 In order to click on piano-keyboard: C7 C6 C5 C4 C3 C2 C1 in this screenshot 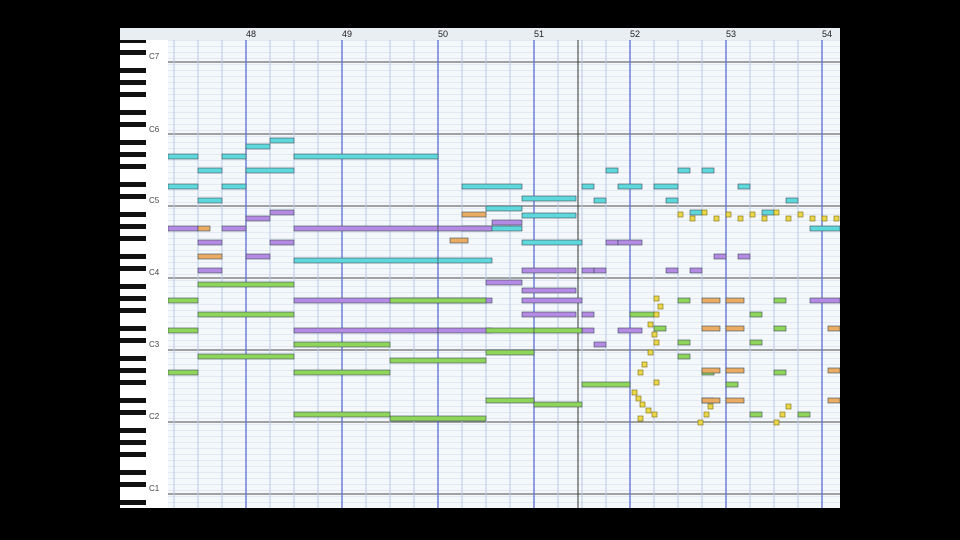, I will do `click(144, 274)`.